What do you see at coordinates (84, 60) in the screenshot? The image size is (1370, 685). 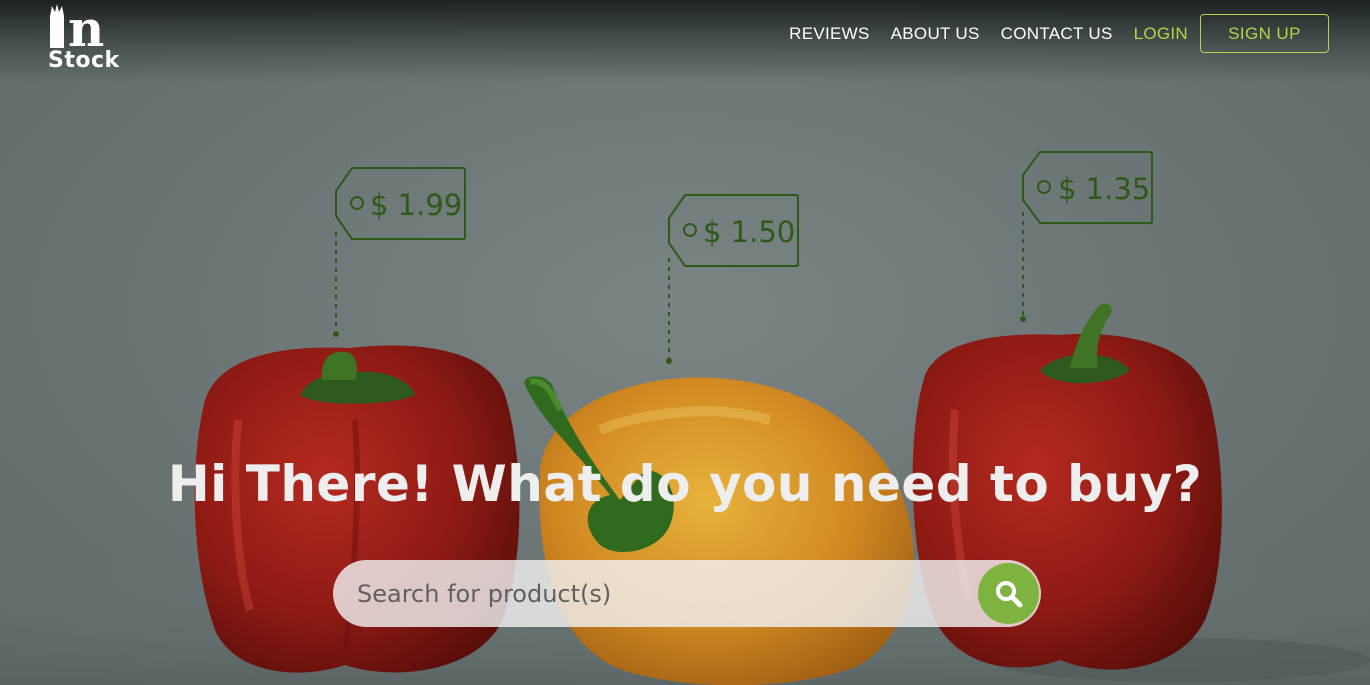 I see `logo-word: Stock` at bounding box center [84, 60].